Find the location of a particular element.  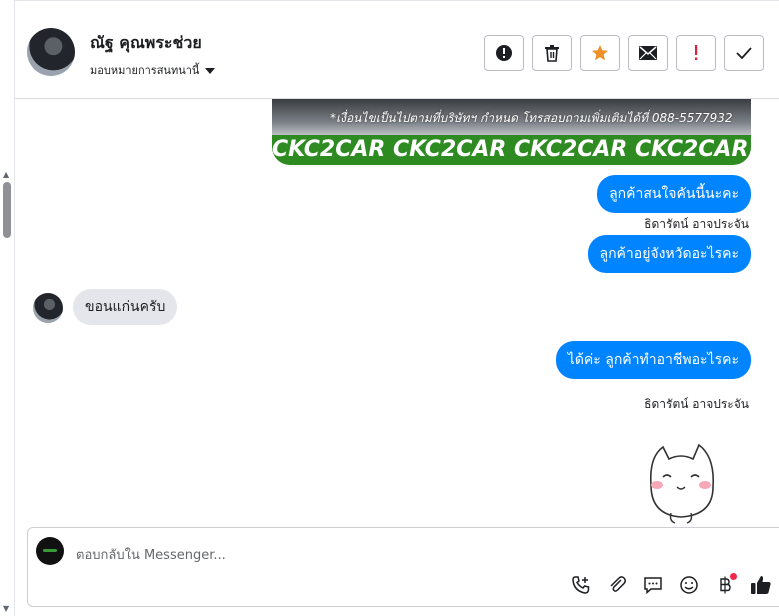

saved-replies-button is located at coordinates (653, 585).